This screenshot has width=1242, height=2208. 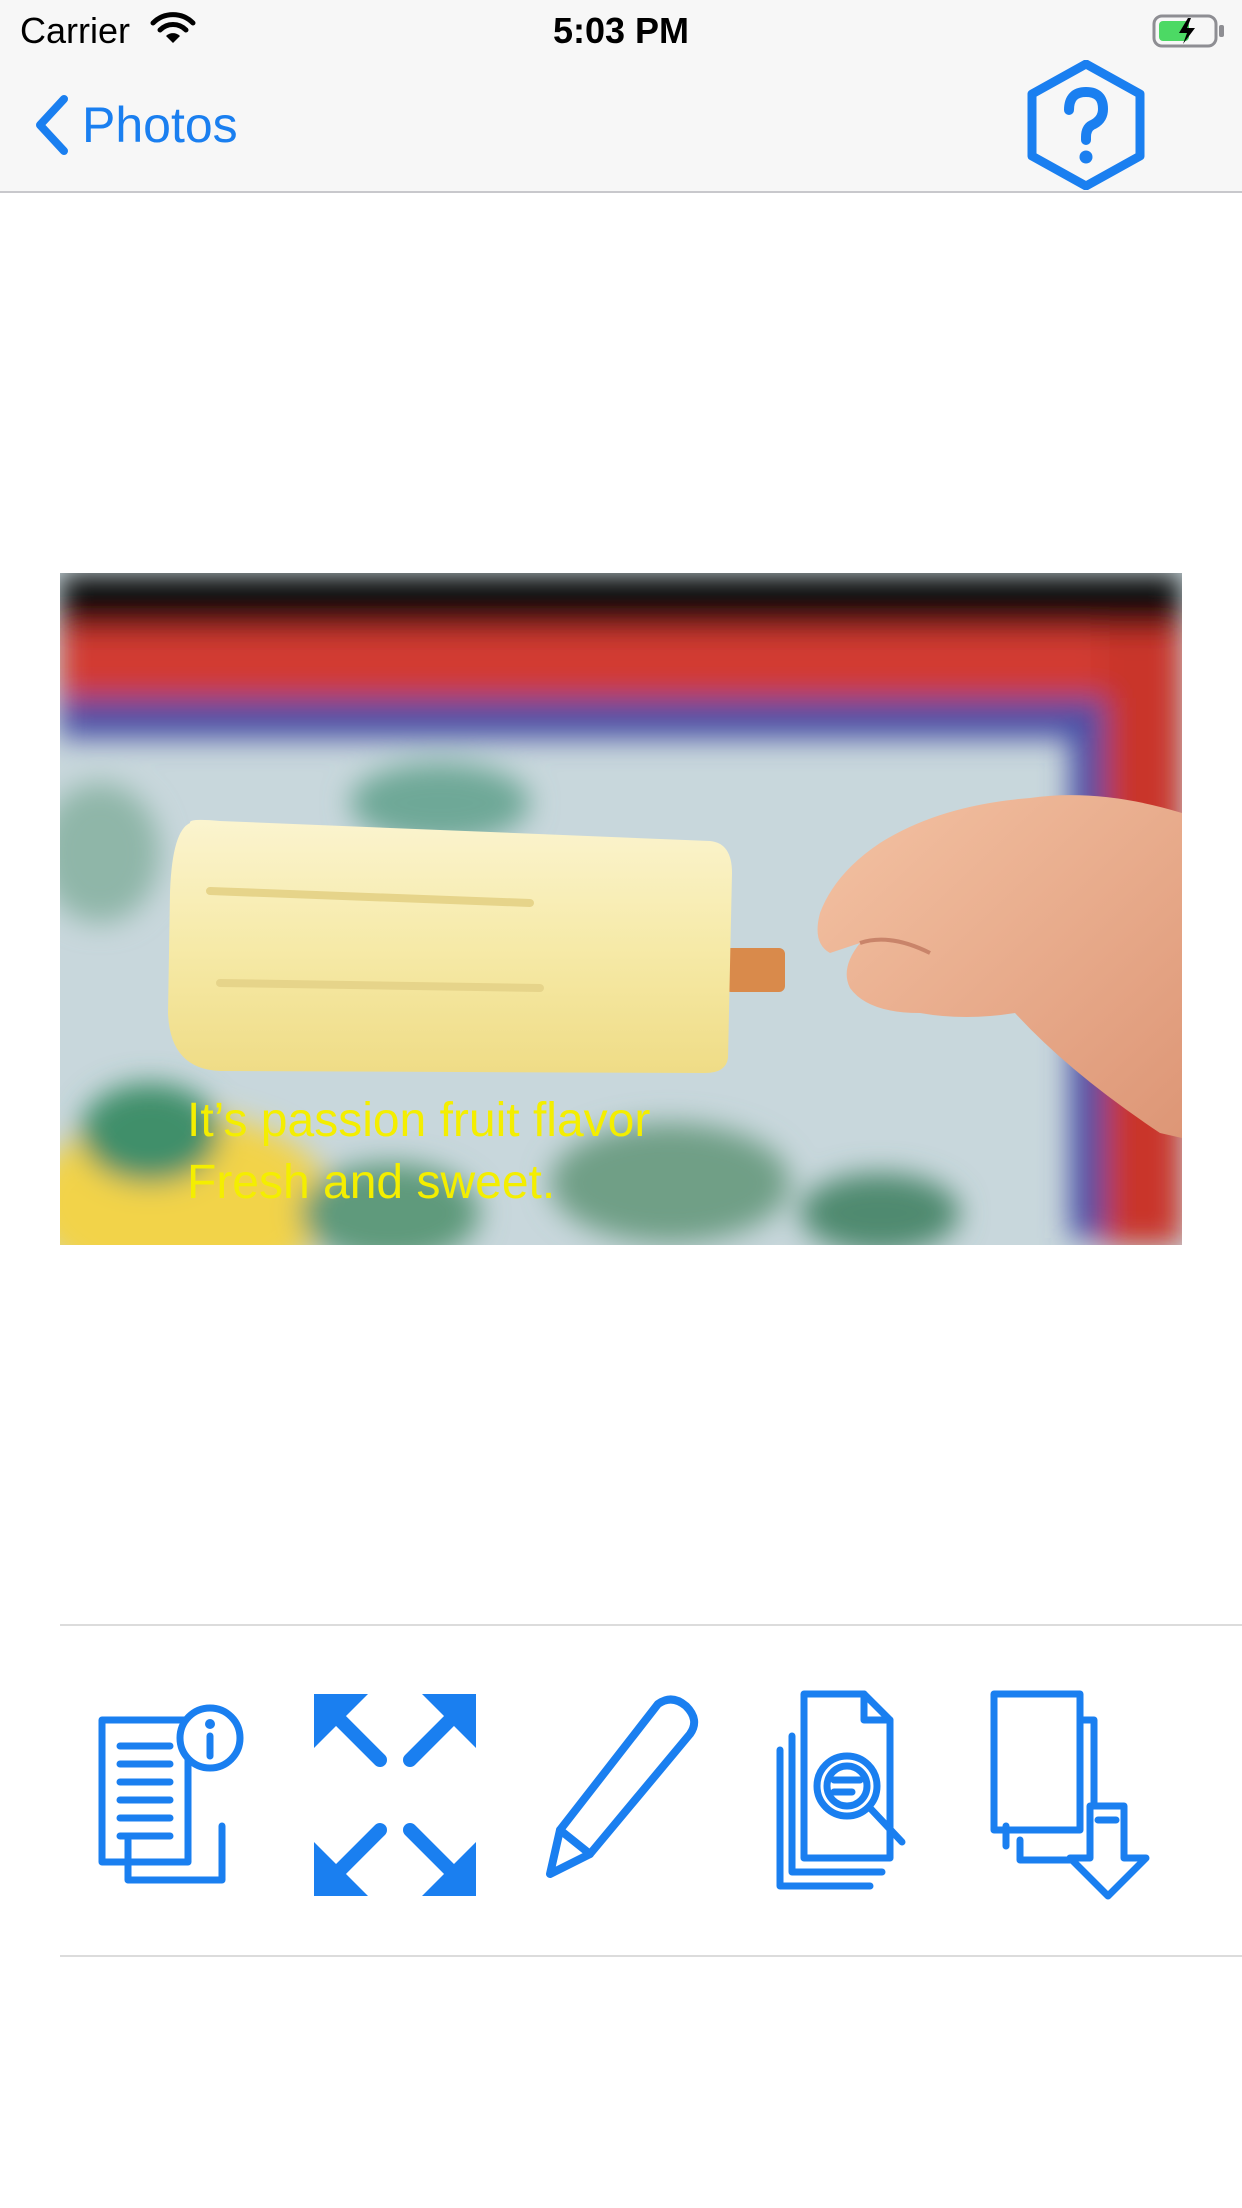 I want to click on battery-charging-icon, so click(x=1188, y=31).